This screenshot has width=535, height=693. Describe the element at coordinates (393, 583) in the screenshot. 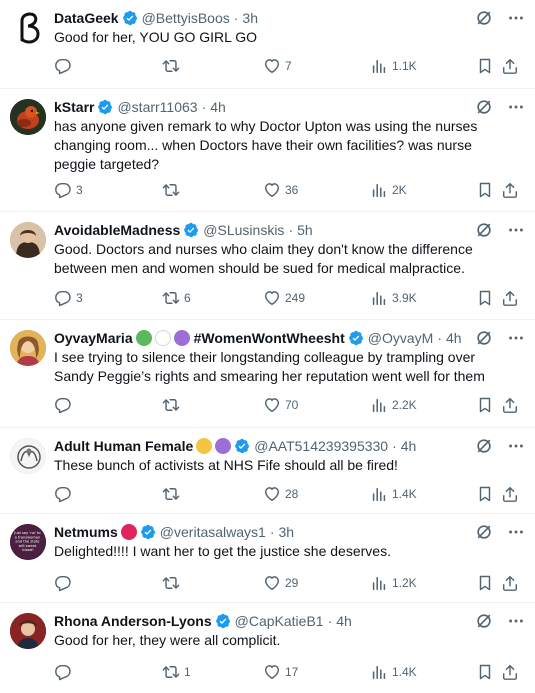

I see `views-button: 1.2K` at that location.